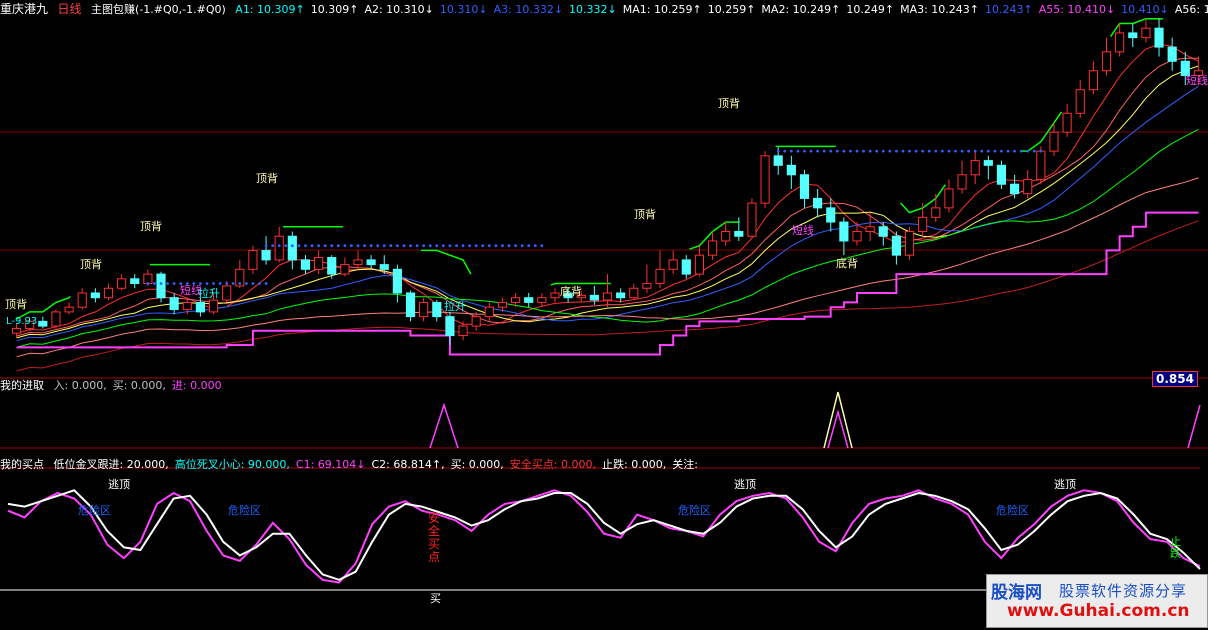 This screenshot has height=630, width=1208. Describe the element at coordinates (70, 9) in the screenshot. I see `period-label: 日线` at that location.